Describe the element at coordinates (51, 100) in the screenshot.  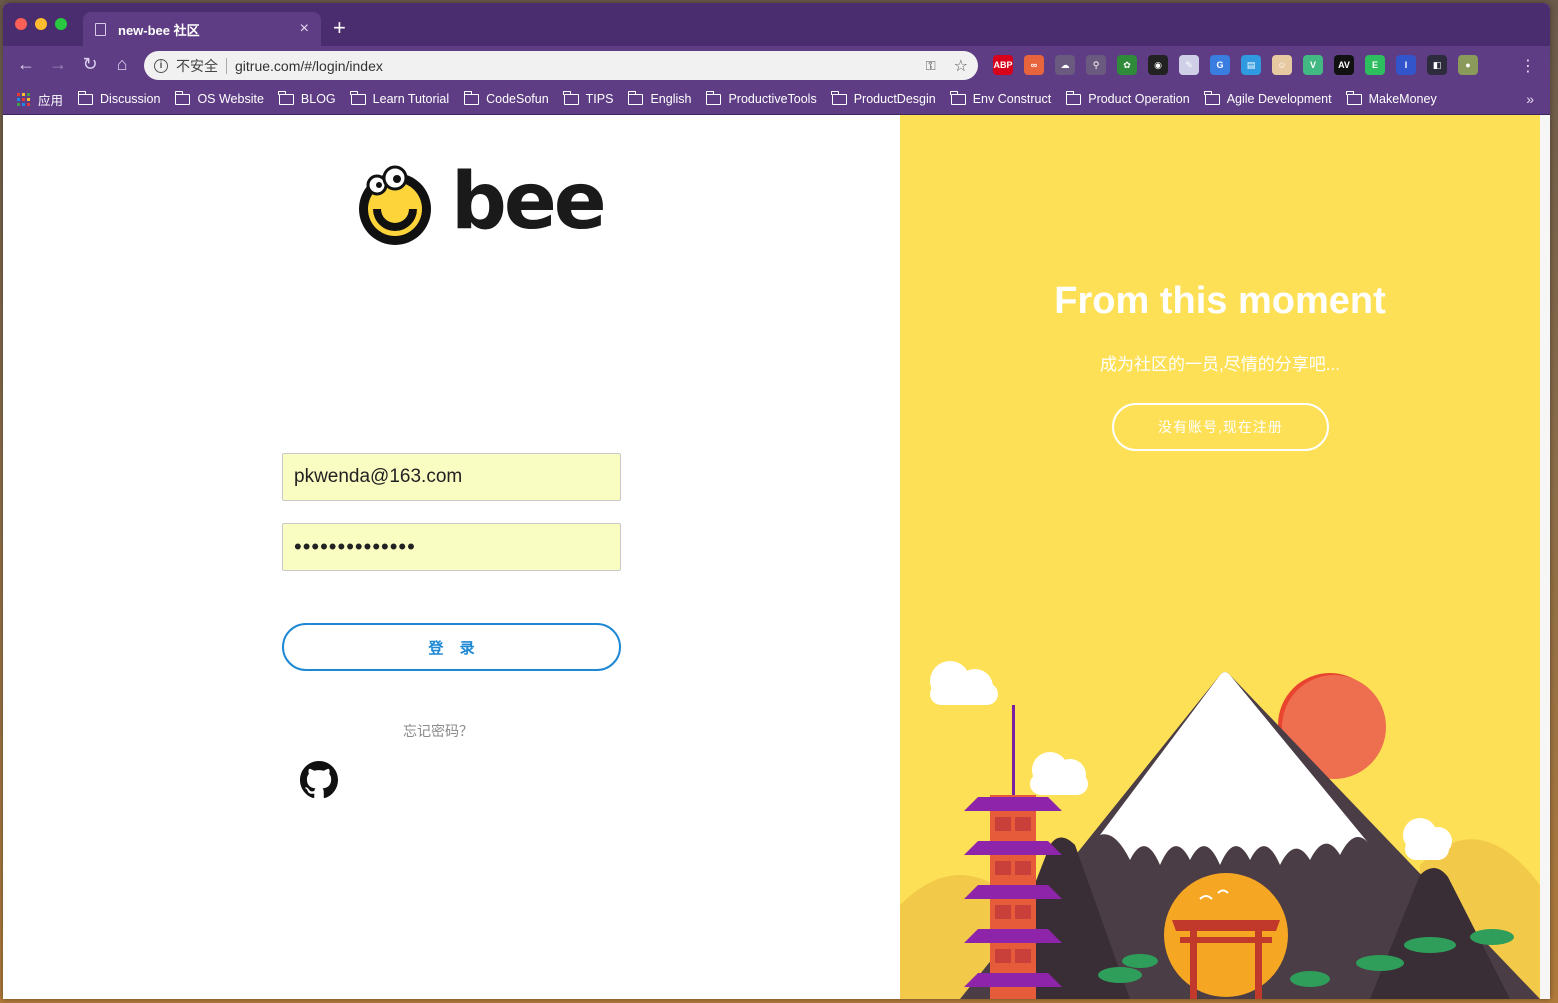
I see `bookmark-label: 应用` at that location.